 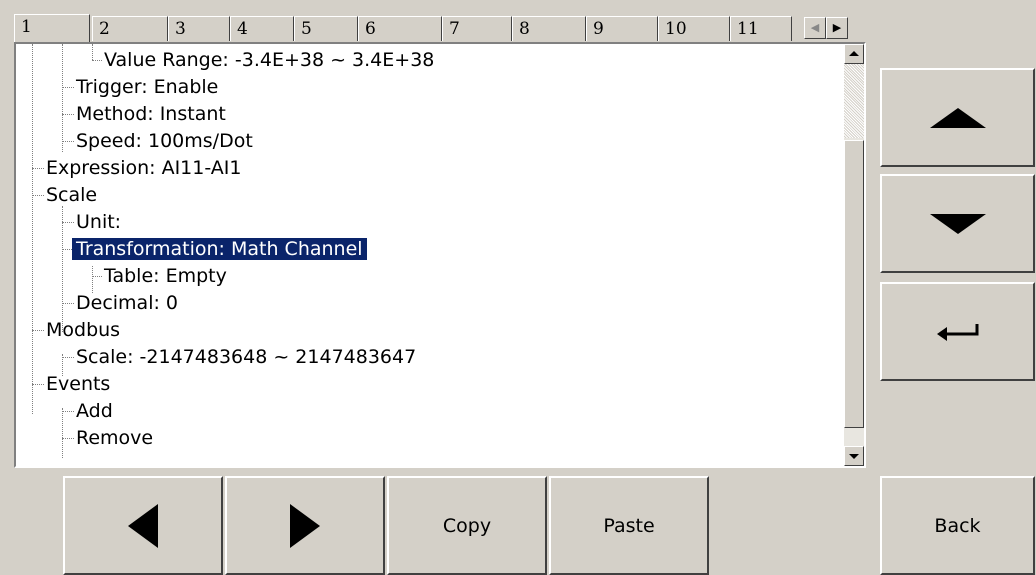 I want to click on back-button: Back, so click(x=957, y=525).